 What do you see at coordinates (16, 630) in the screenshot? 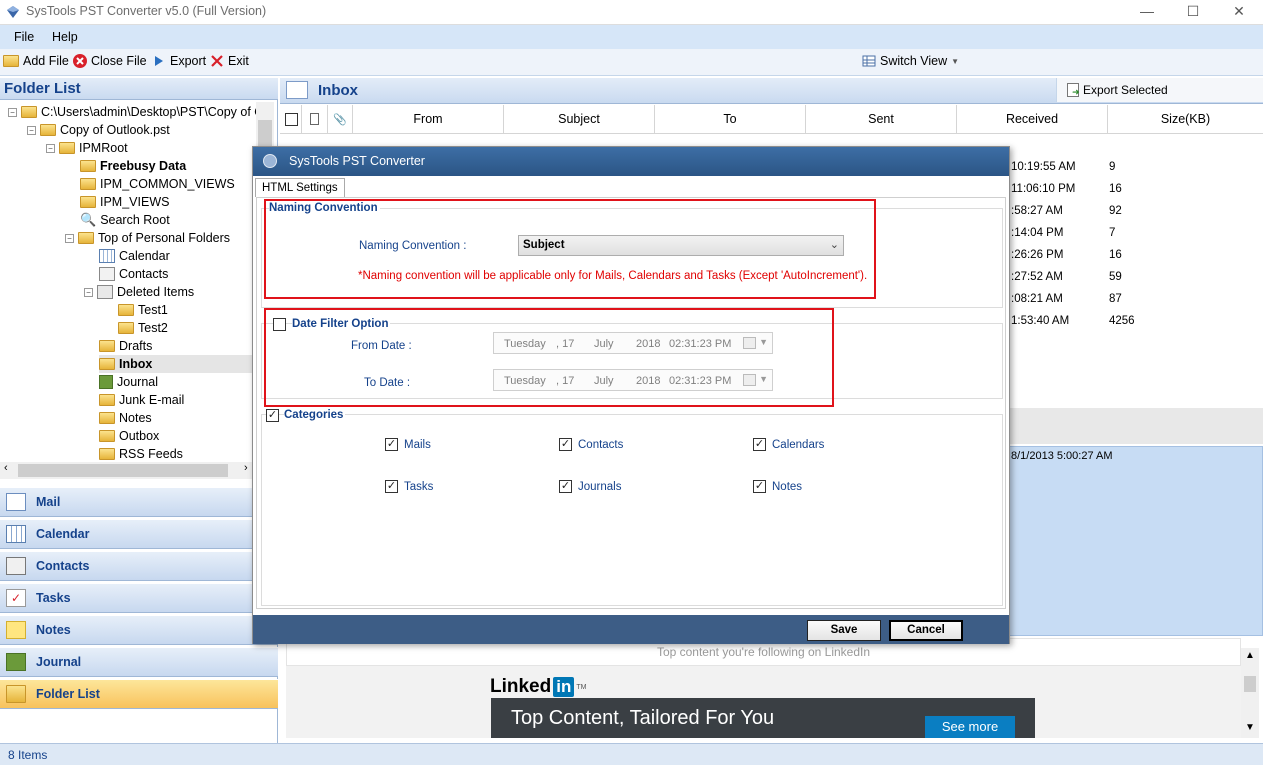
I see `notes-icon` at bounding box center [16, 630].